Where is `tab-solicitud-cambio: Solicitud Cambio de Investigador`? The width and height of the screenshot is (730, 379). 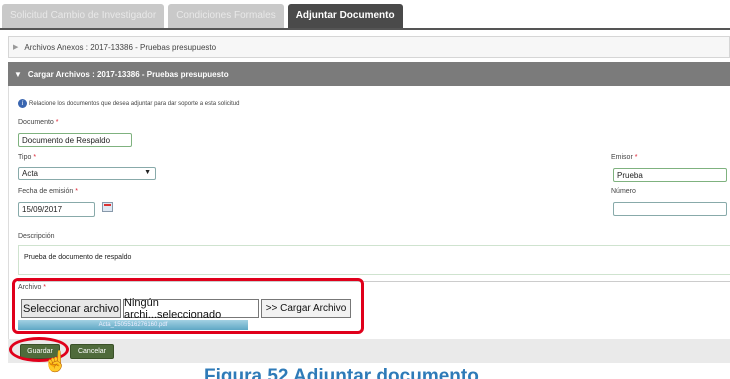 tab-solicitud-cambio: Solicitud Cambio de Investigador is located at coordinates (83, 16).